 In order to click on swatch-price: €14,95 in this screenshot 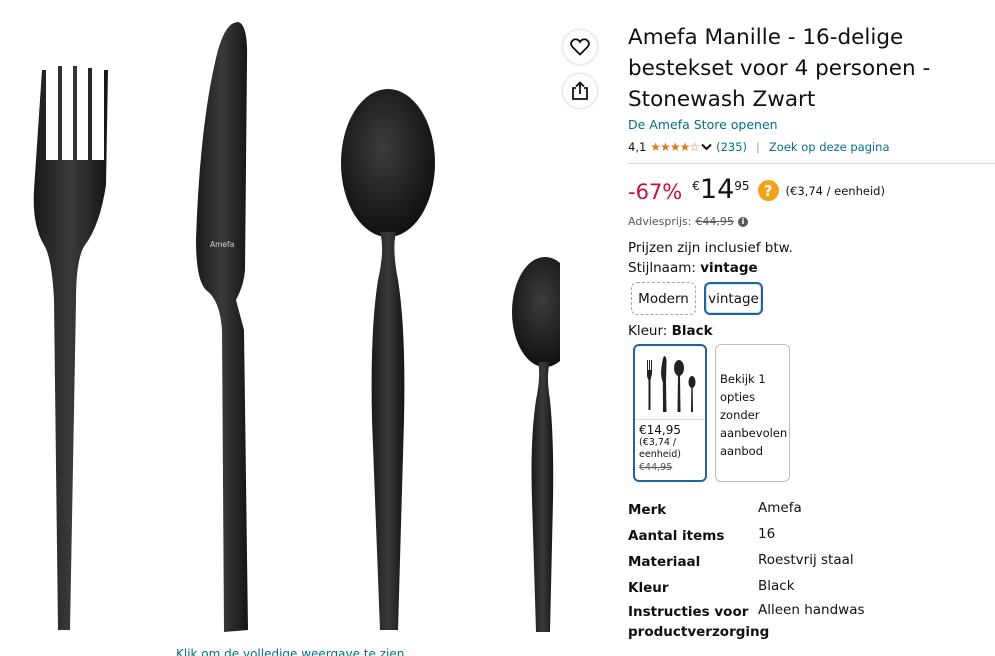, I will do `click(660, 430)`.